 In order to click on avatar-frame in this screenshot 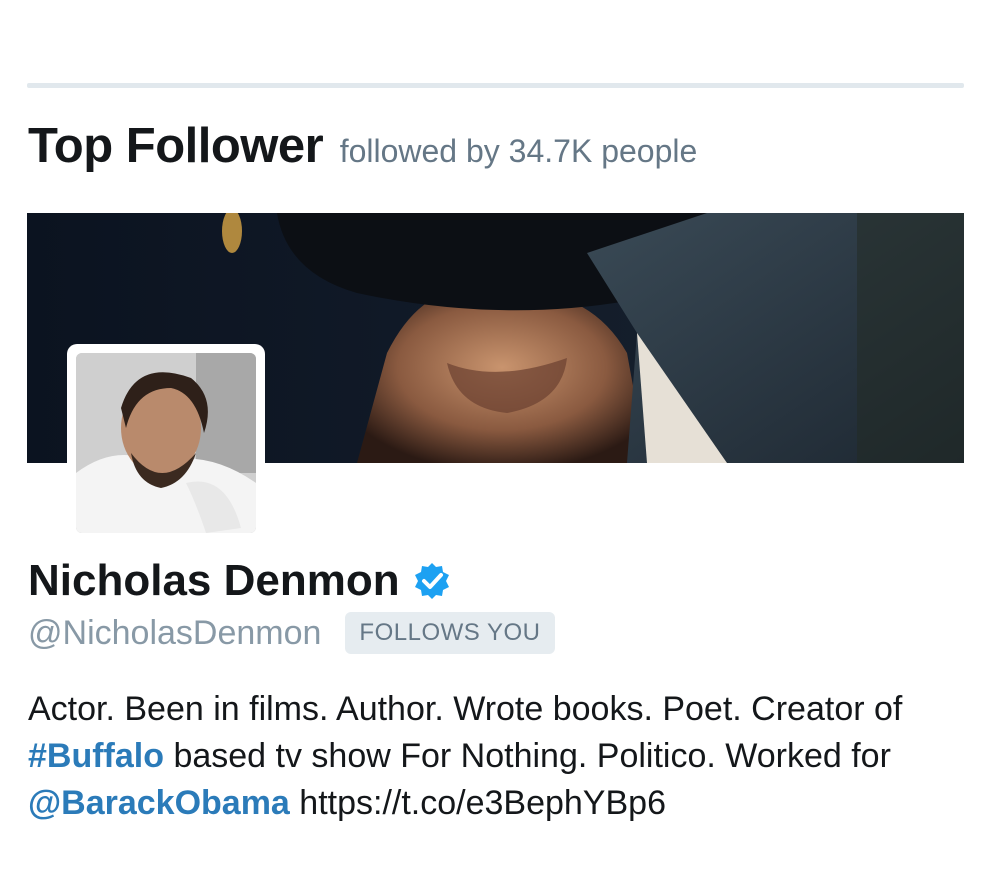, I will do `click(166, 443)`.